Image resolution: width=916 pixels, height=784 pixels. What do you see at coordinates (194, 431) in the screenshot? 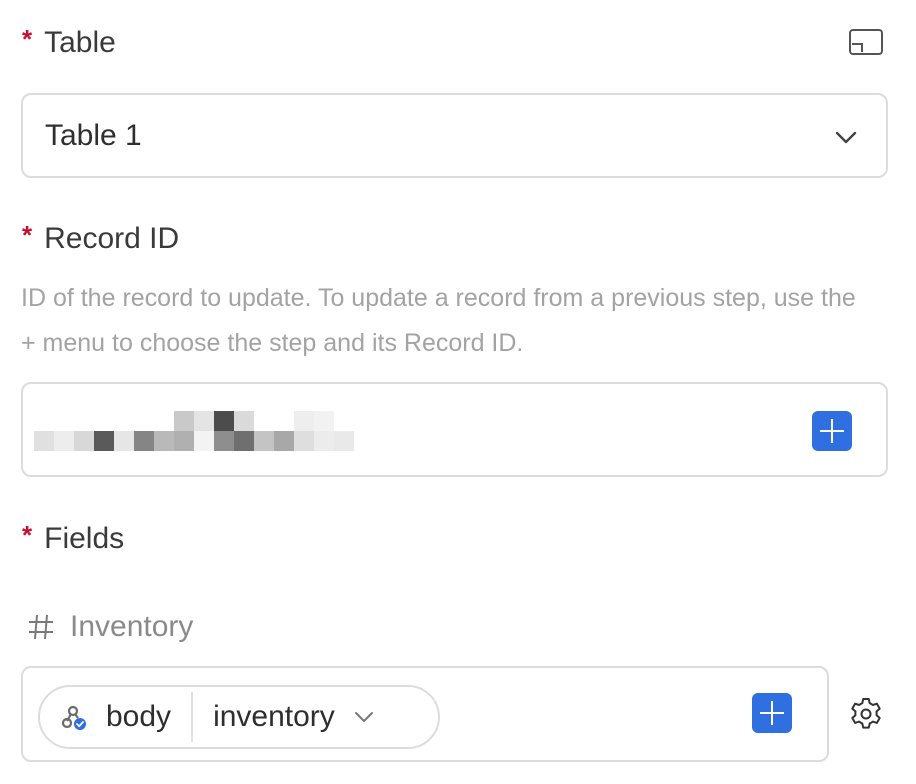
I see `redacted-value` at bounding box center [194, 431].